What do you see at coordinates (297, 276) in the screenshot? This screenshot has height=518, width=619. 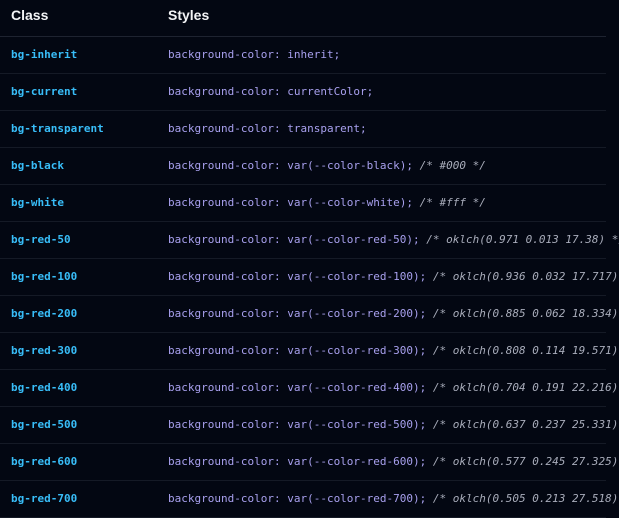 I see `css-declaration: background-color: var(--color-red-100);` at bounding box center [297, 276].